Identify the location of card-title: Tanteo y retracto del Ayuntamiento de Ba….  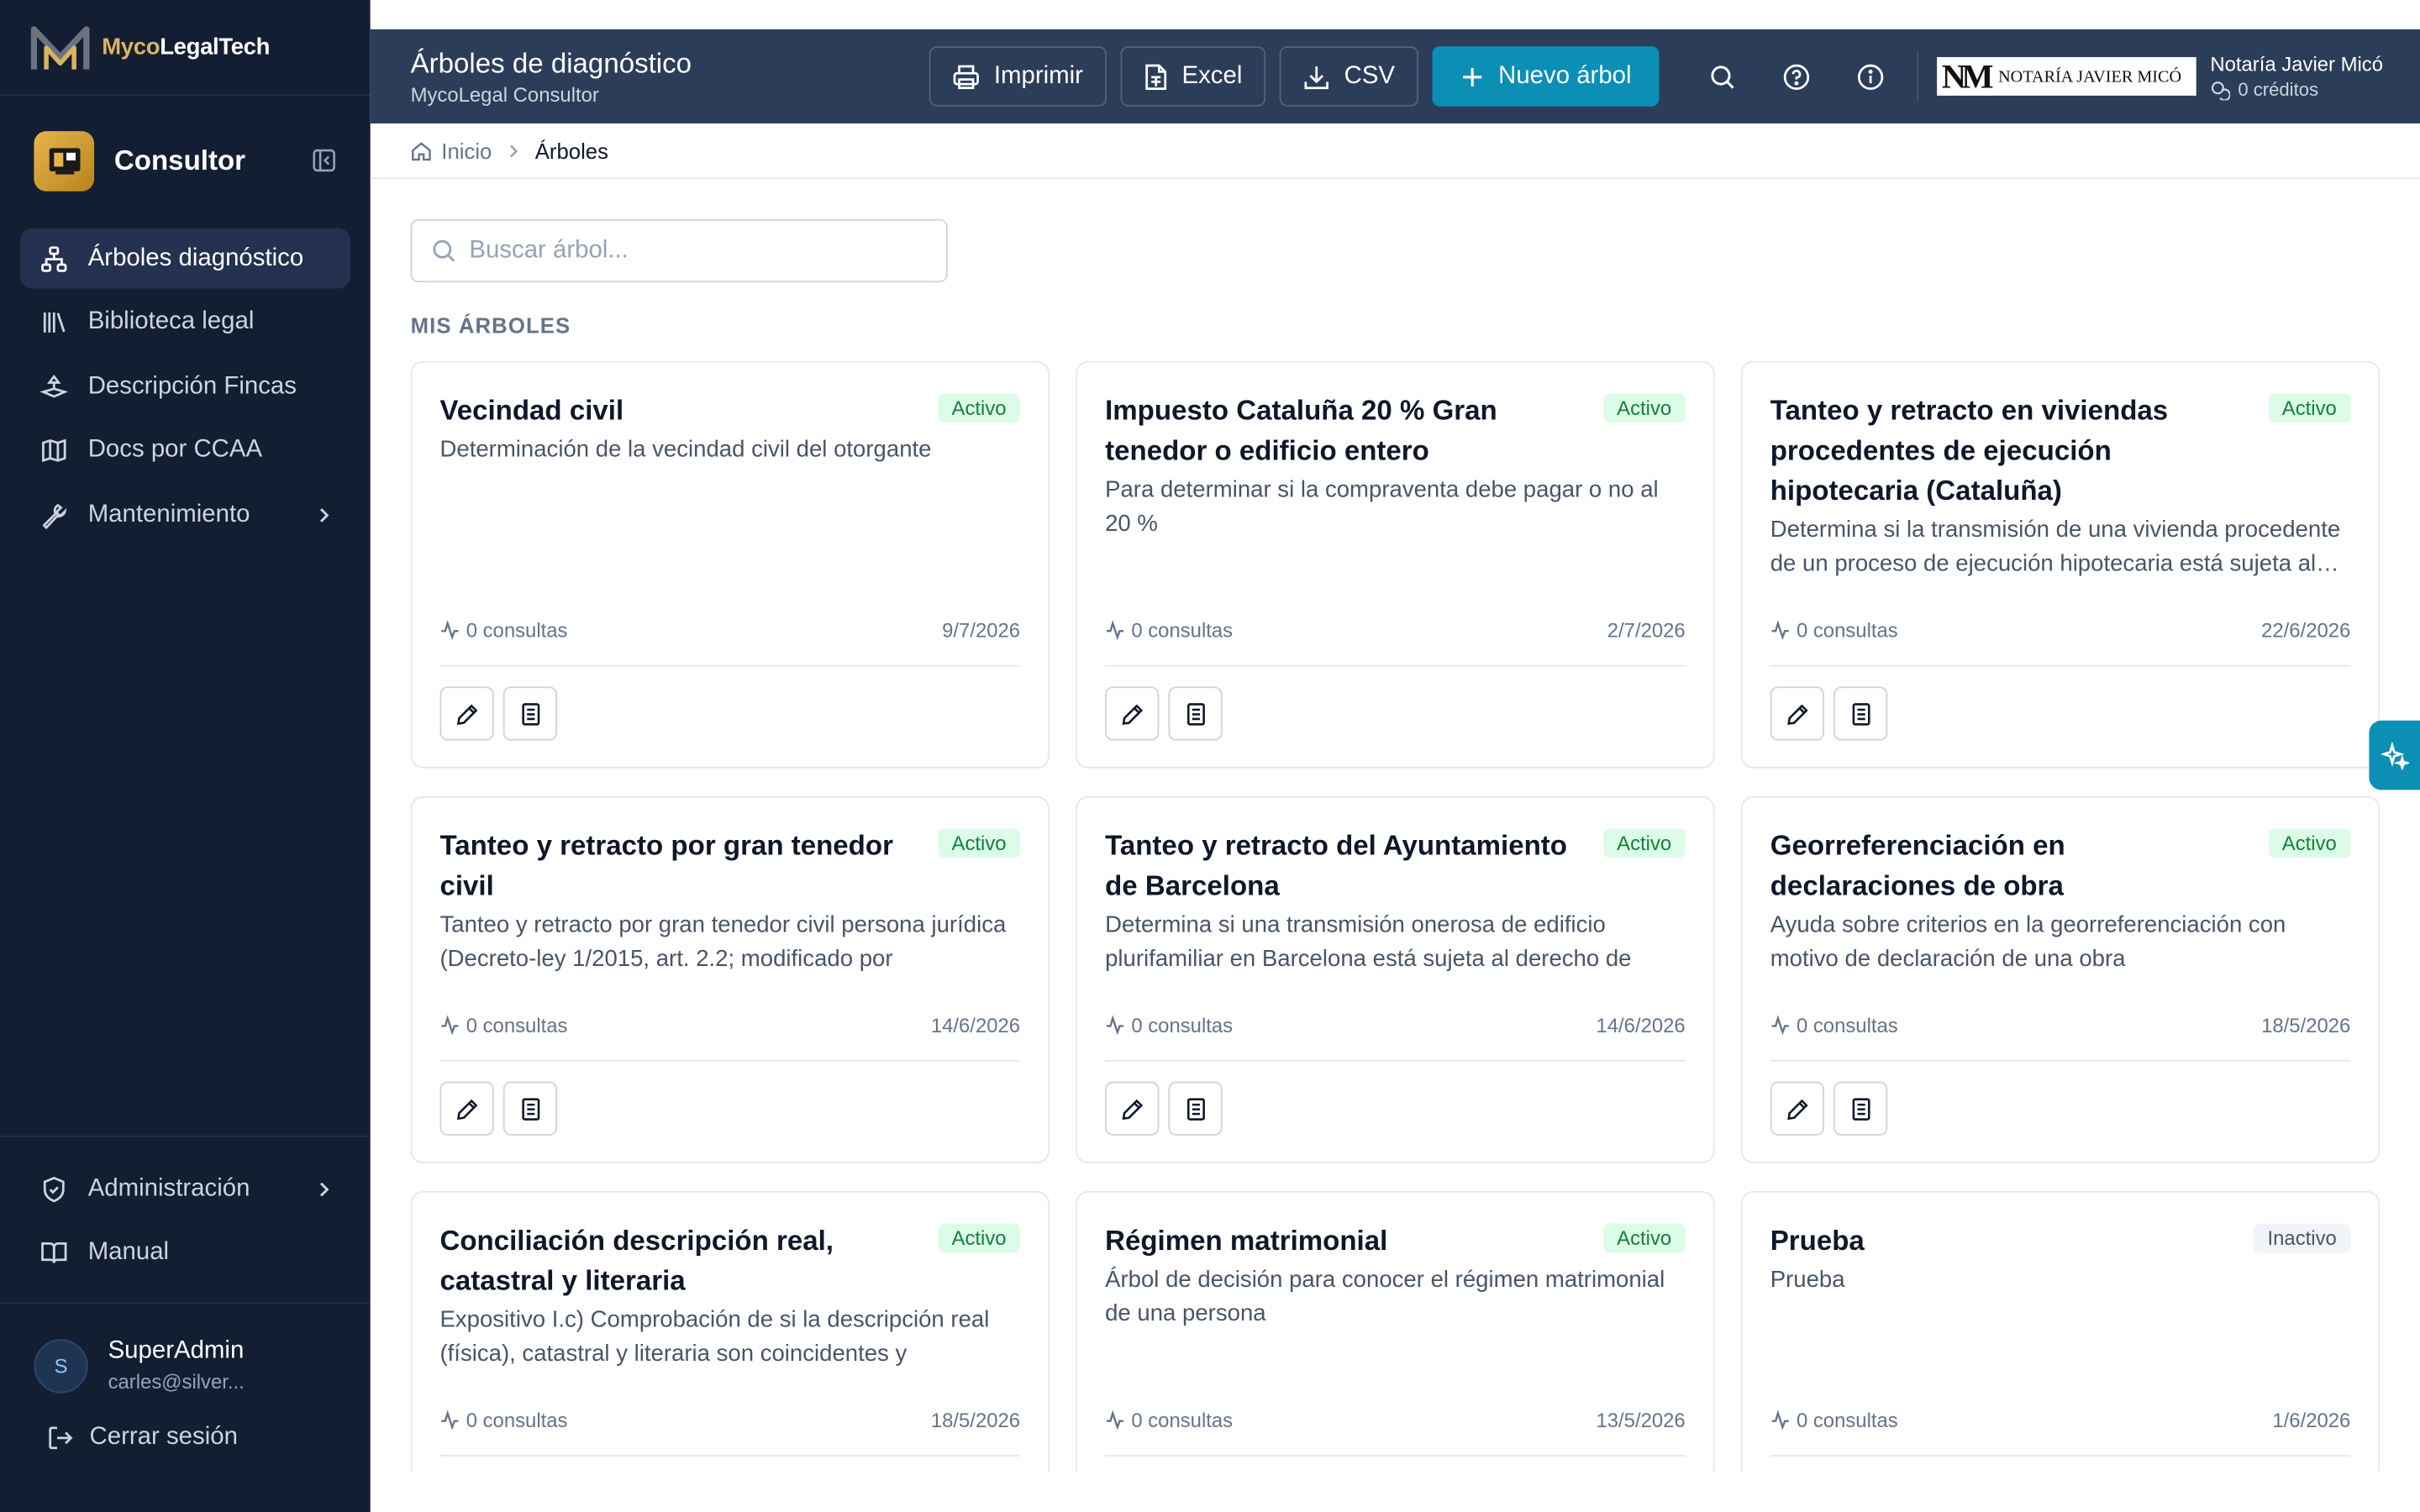
(1344, 866).